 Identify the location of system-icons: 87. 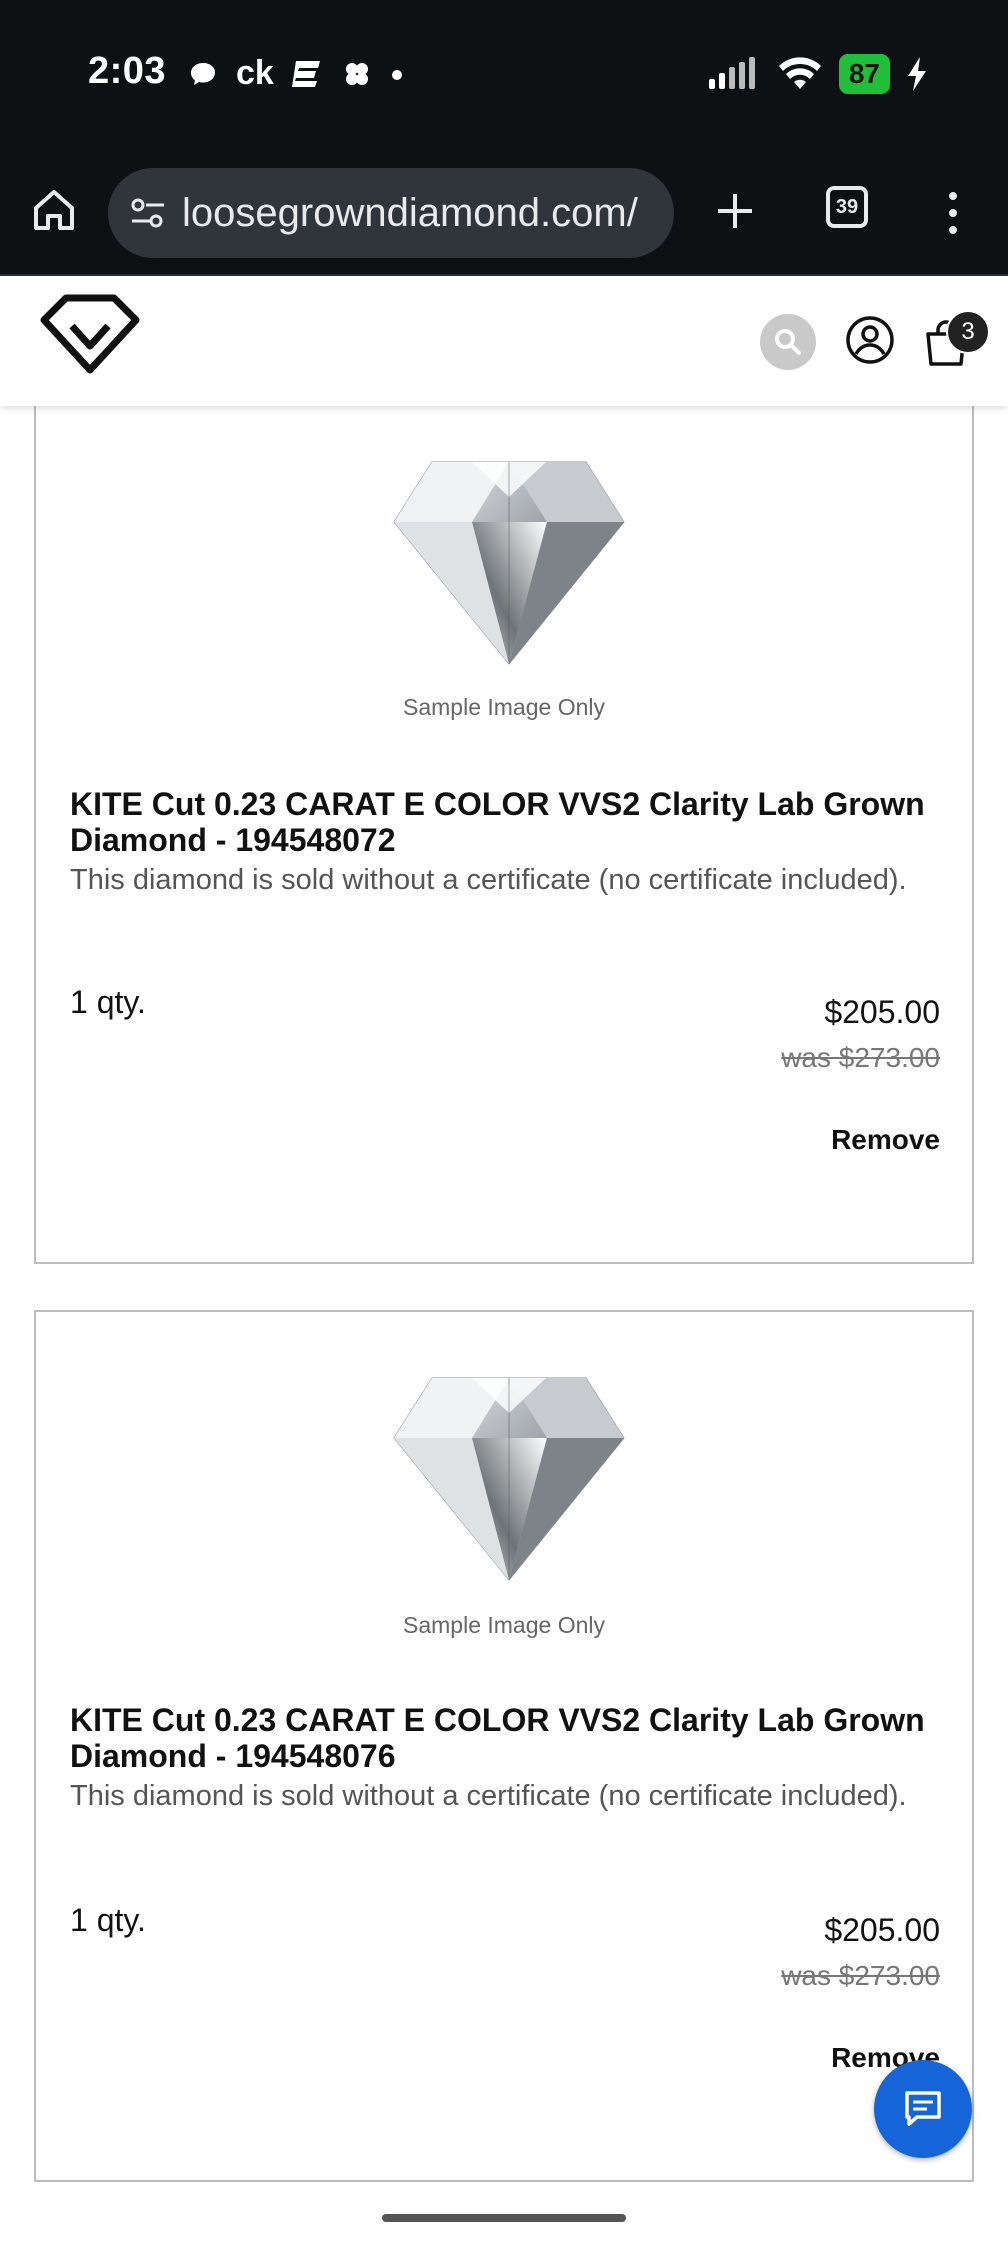
(817, 74).